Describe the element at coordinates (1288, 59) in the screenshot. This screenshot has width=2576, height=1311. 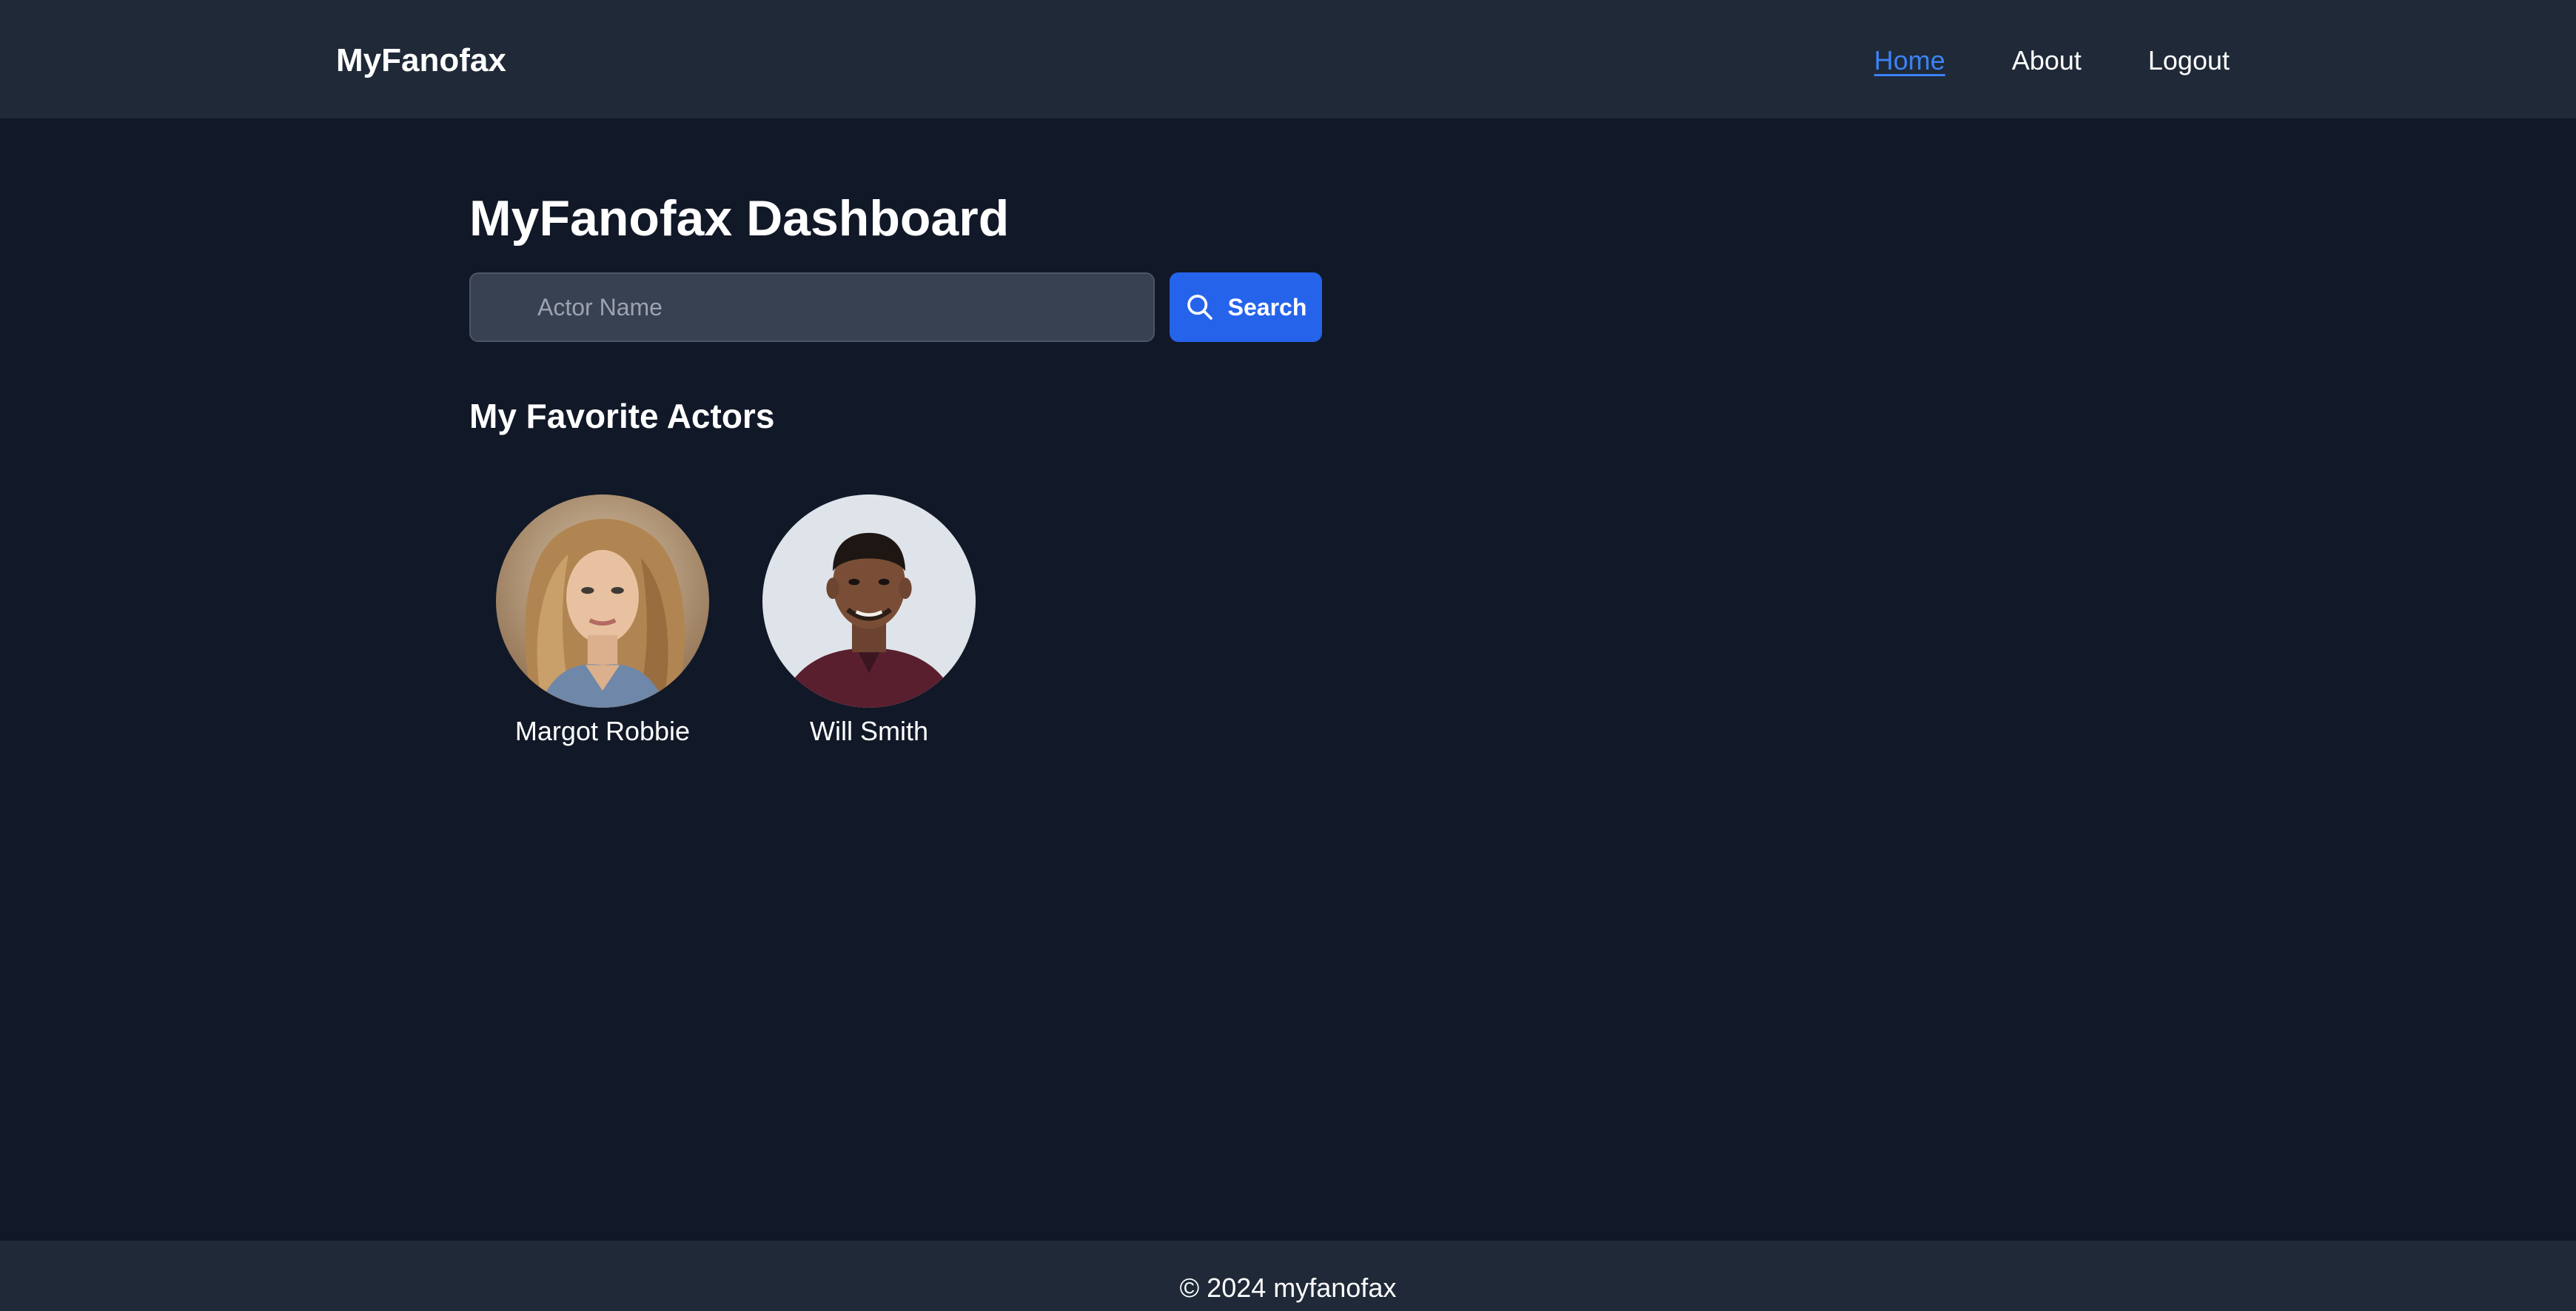
I see `top-navbar: MyFanofax Home About Logout` at that location.